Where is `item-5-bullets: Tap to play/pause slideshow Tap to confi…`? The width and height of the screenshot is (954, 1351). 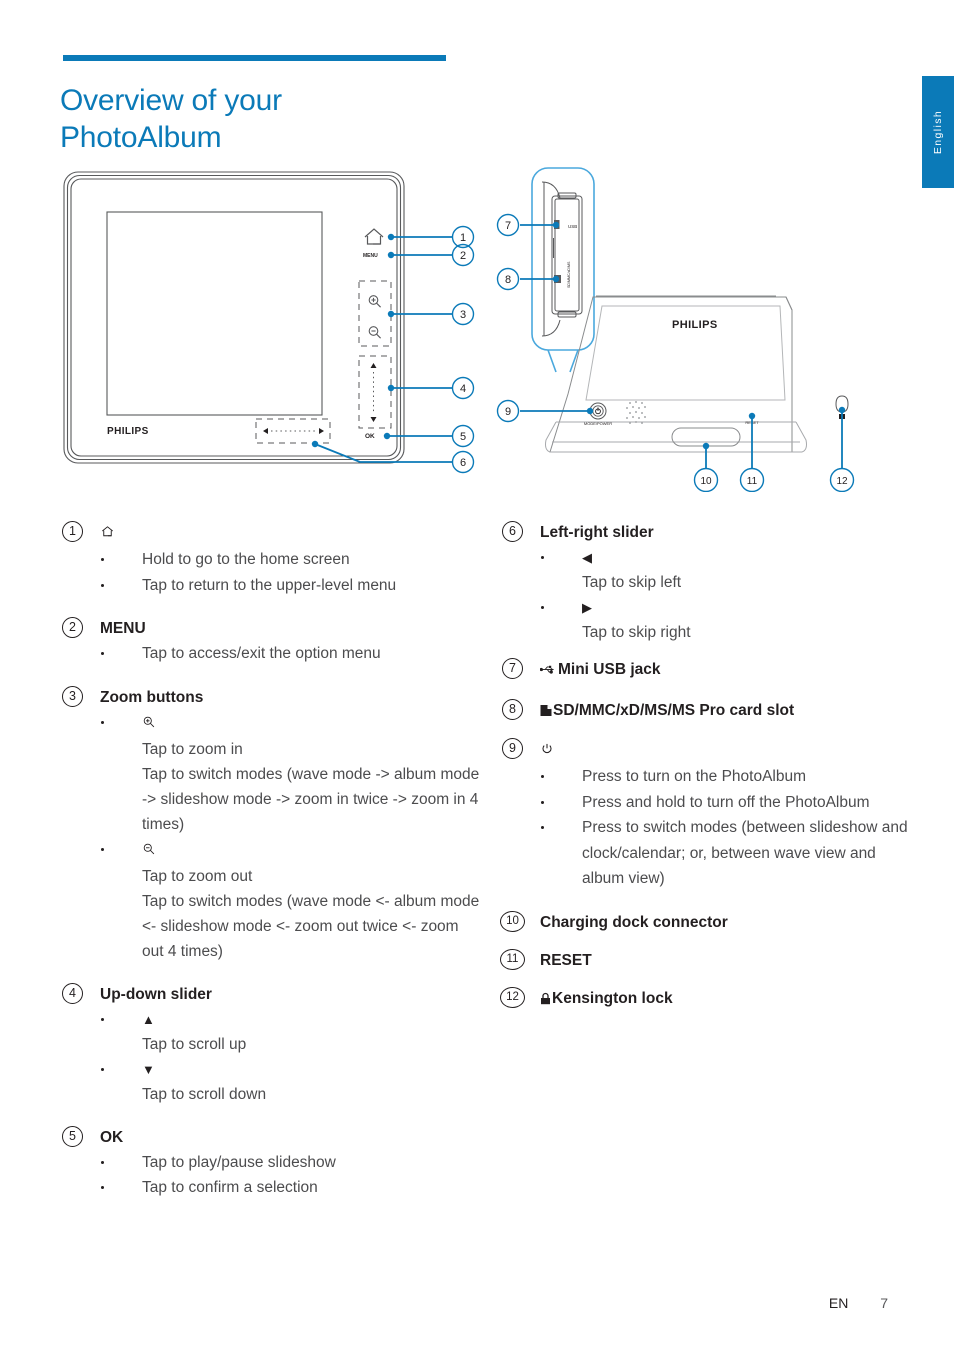
item-5-bullets: Tap to play/pause slideshow Tap to confi… is located at coordinates (290, 1175).